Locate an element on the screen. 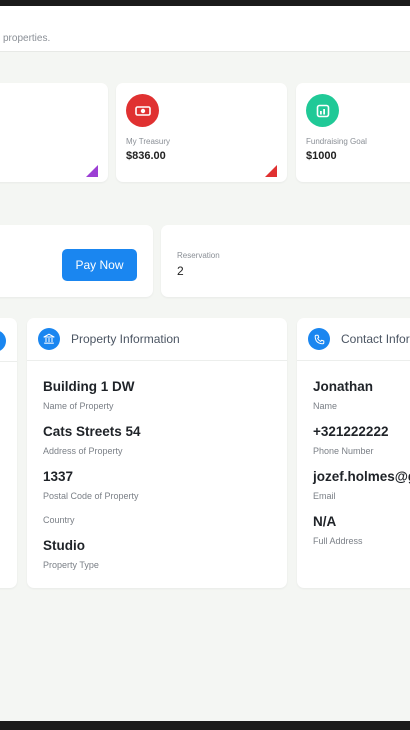  phone-number-value: +321222222 is located at coordinates (351, 431).